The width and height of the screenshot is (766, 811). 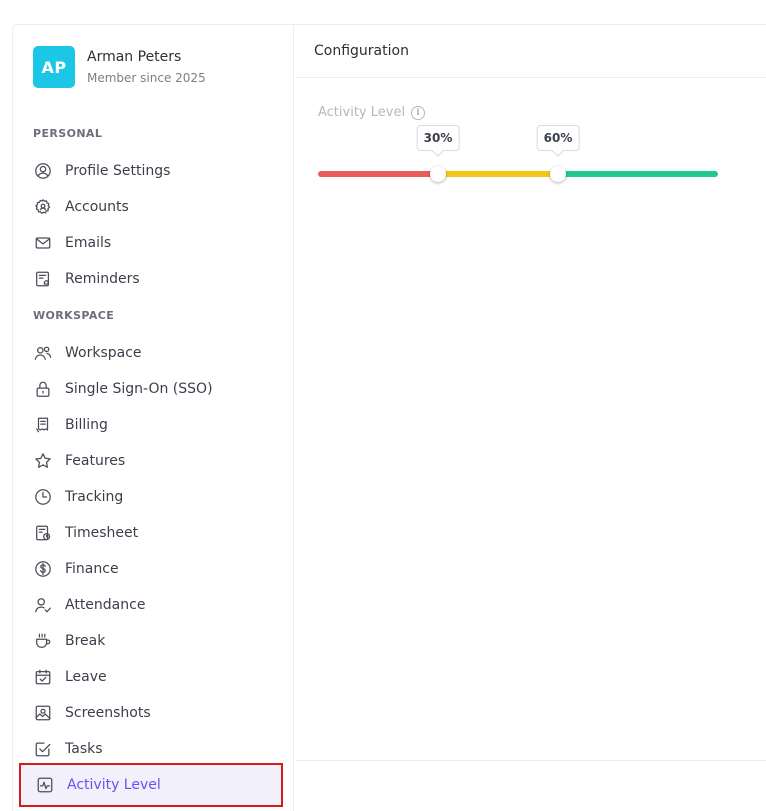 What do you see at coordinates (498, 174) in the screenshot?
I see `slider-track-mid` at bounding box center [498, 174].